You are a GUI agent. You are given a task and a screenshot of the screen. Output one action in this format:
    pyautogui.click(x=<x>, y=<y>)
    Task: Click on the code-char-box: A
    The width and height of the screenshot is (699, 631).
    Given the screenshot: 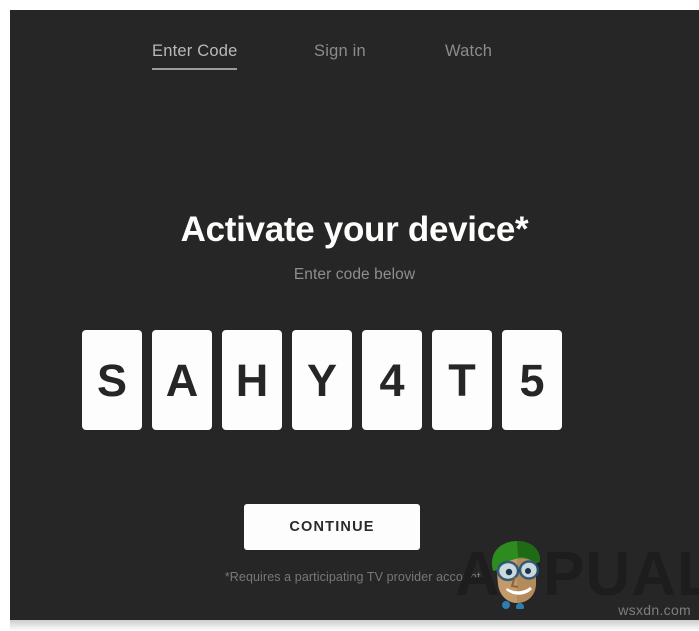 What is the action you would take?
    pyautogui.click(x=182, y=380)
    